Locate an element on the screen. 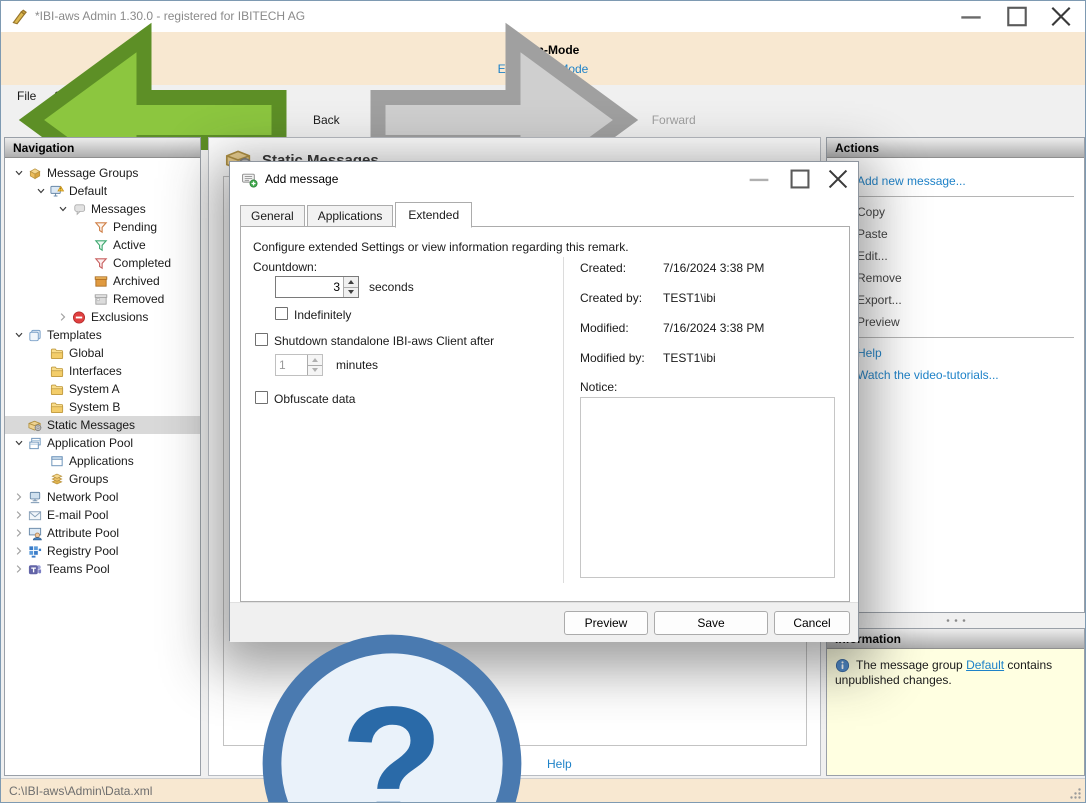 This screenshot has height=803, width=1086. countdown-input is located at coordinates (309, 287).